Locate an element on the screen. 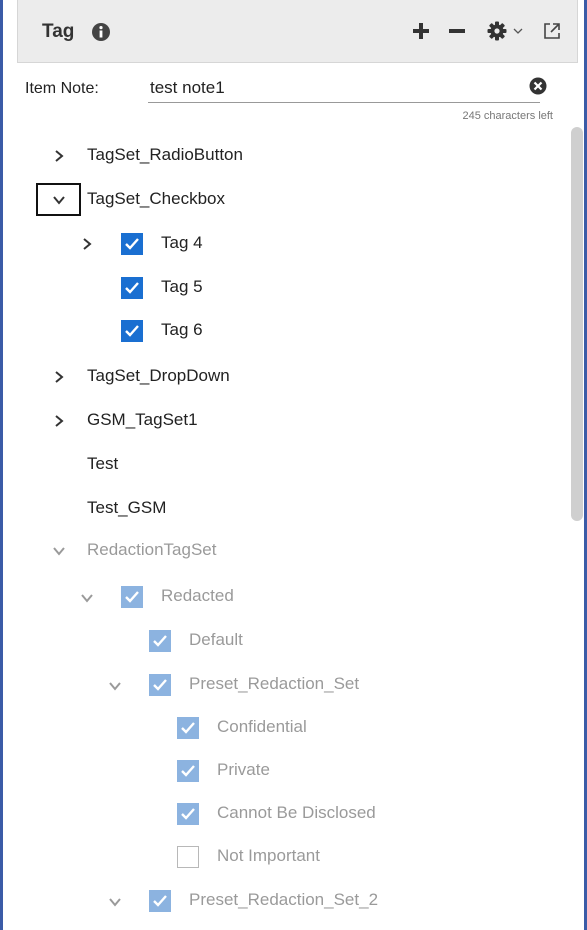 This screenshot has height=930, width=587. tree-item-tagset-radiobutton: TagSet_RadioButton is located at coordinates (165, 155).